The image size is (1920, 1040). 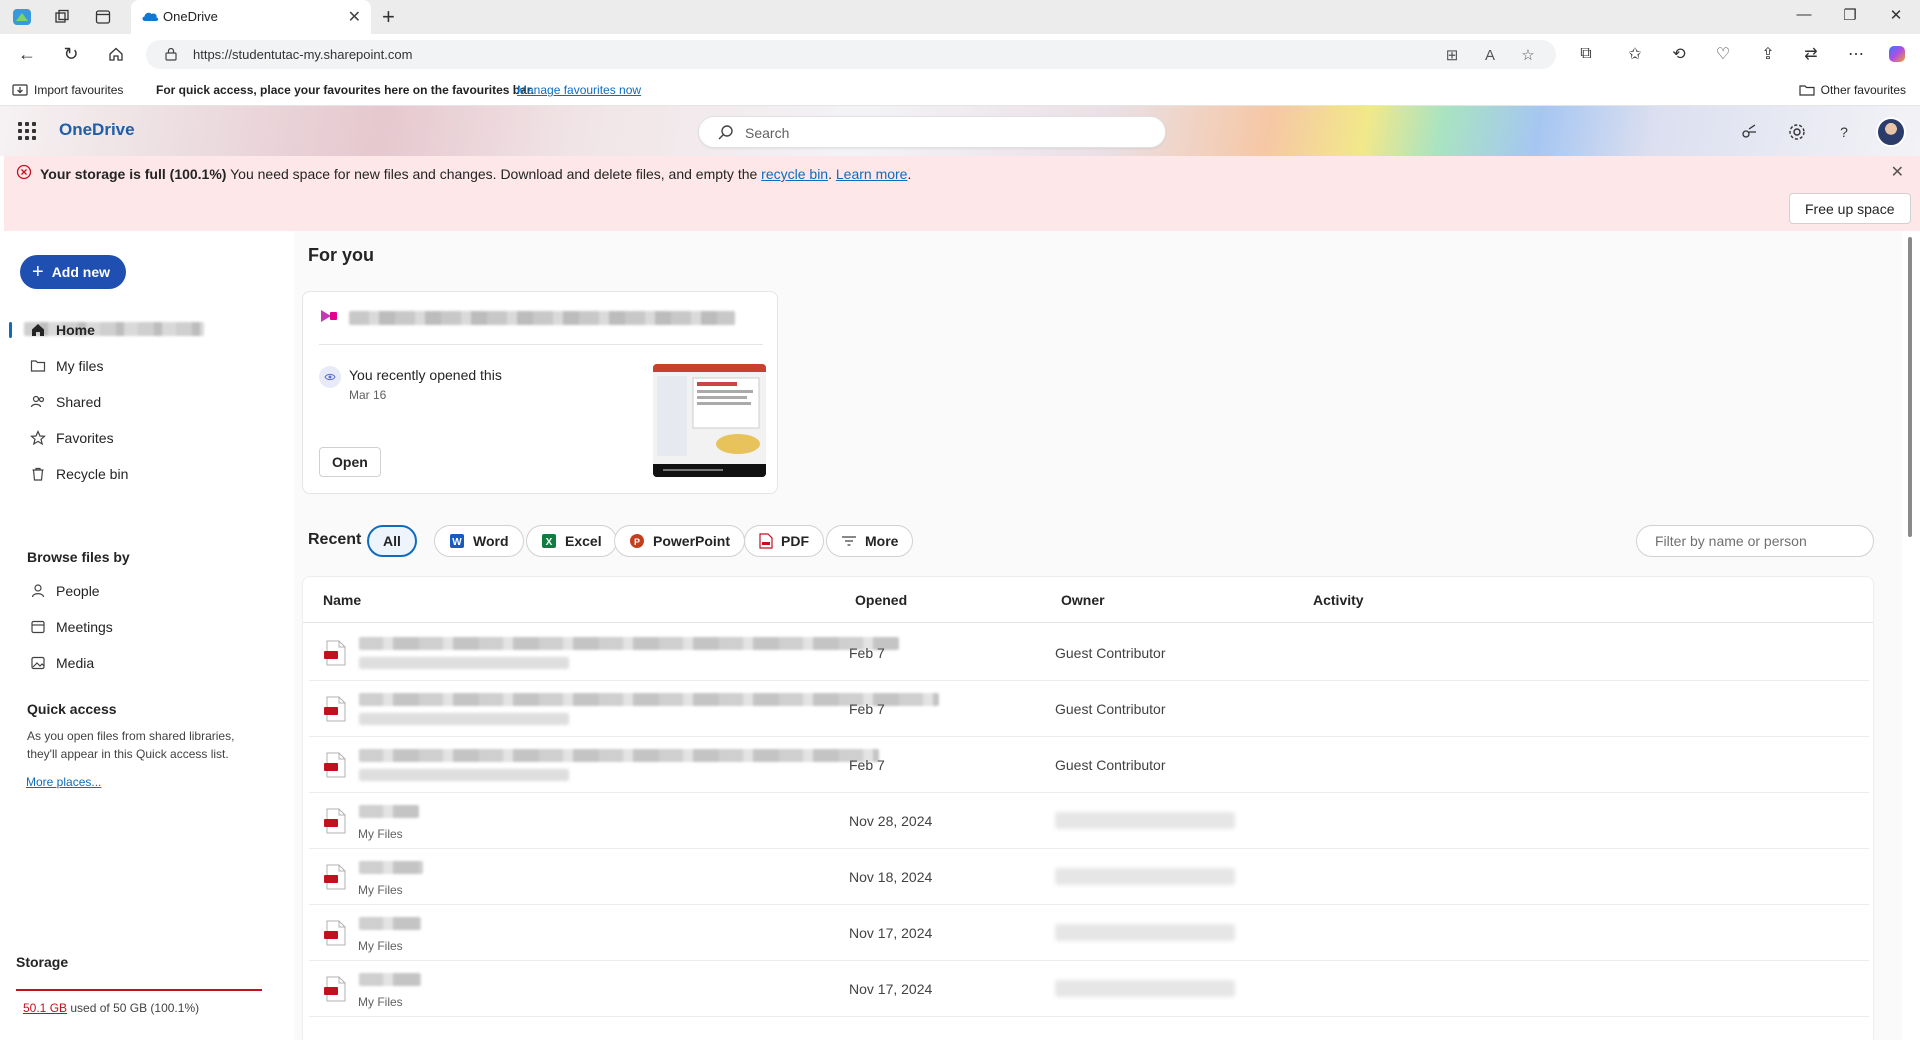 I want to click on filter-by-name-box, so click(x=1755, y=541).